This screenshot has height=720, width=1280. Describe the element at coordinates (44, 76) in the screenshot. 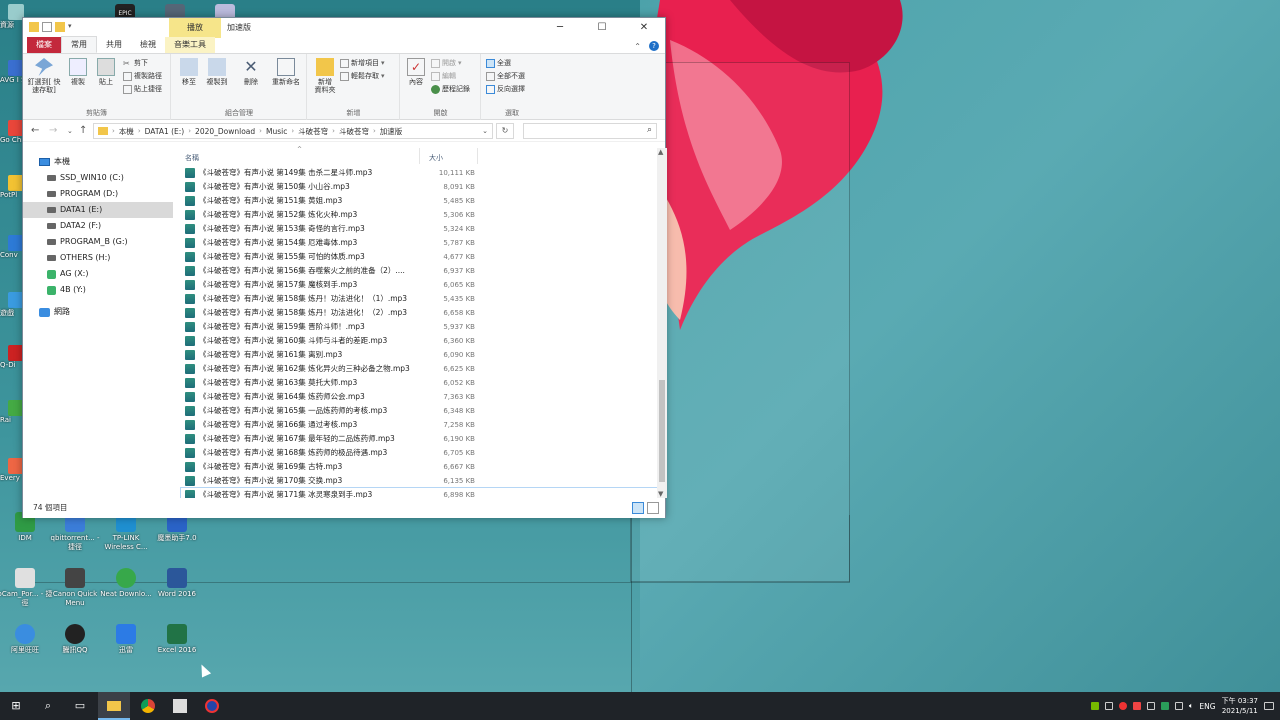

I see `pin-quick-access-button: 釘選到[ 快速存取]` at that location.